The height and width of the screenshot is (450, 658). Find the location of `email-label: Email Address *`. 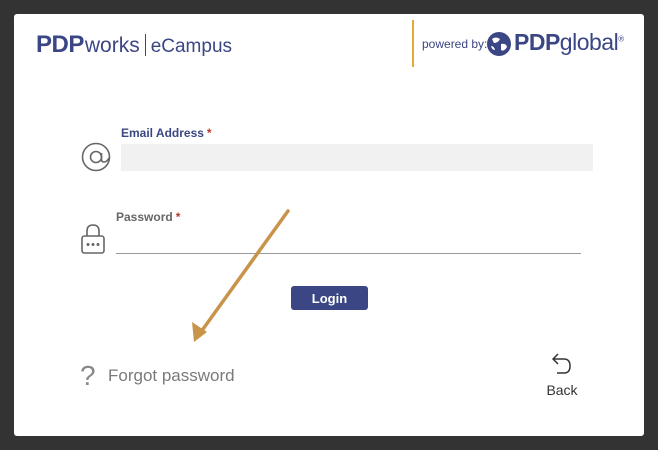

email-label: Email Address * is located at coordinates (166, 133).